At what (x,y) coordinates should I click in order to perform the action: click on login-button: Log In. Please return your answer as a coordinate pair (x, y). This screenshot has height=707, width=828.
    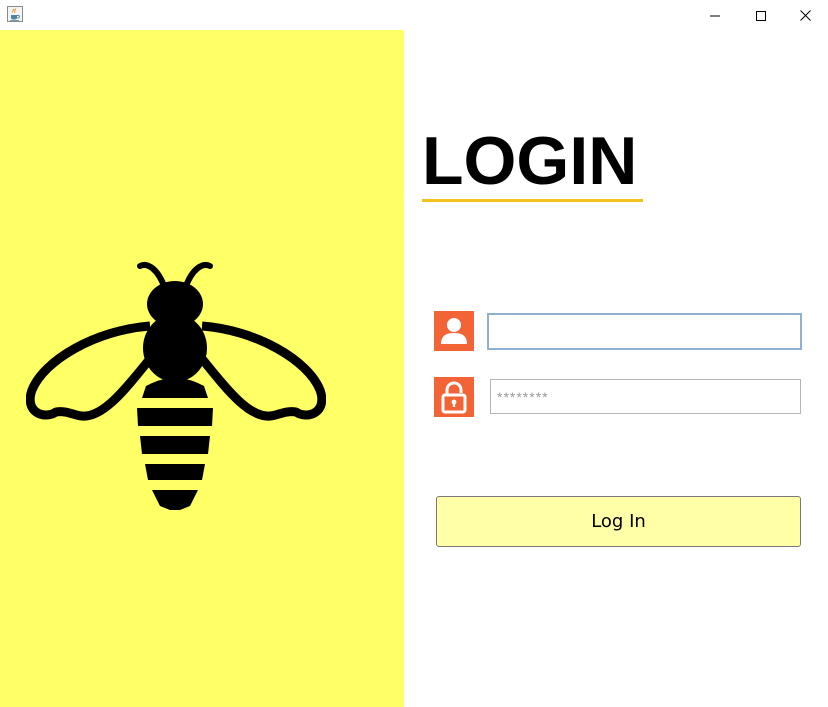
    Looking at the image, I should click on (618, 521).